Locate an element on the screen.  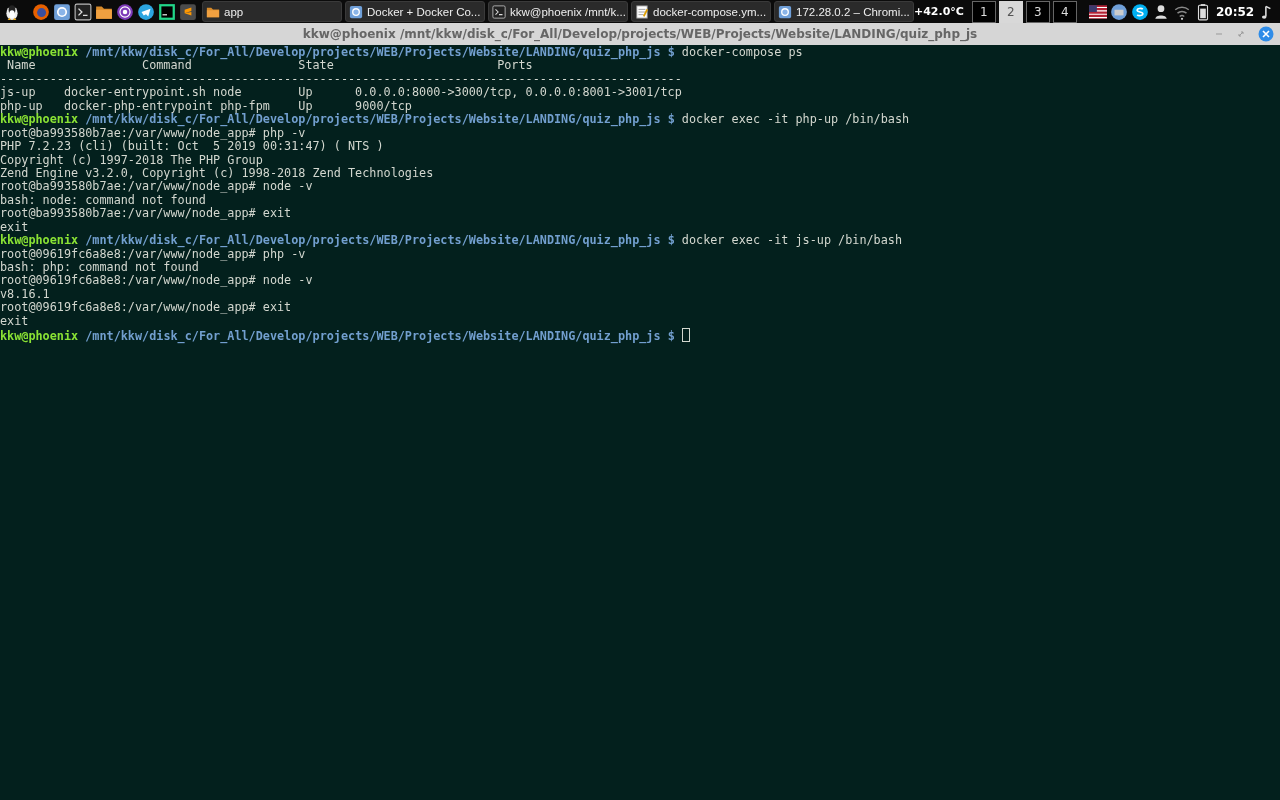
output-text: root@09619fc6a8e8:/var/www/node_app# node -v is located at coordinates (156, 280).